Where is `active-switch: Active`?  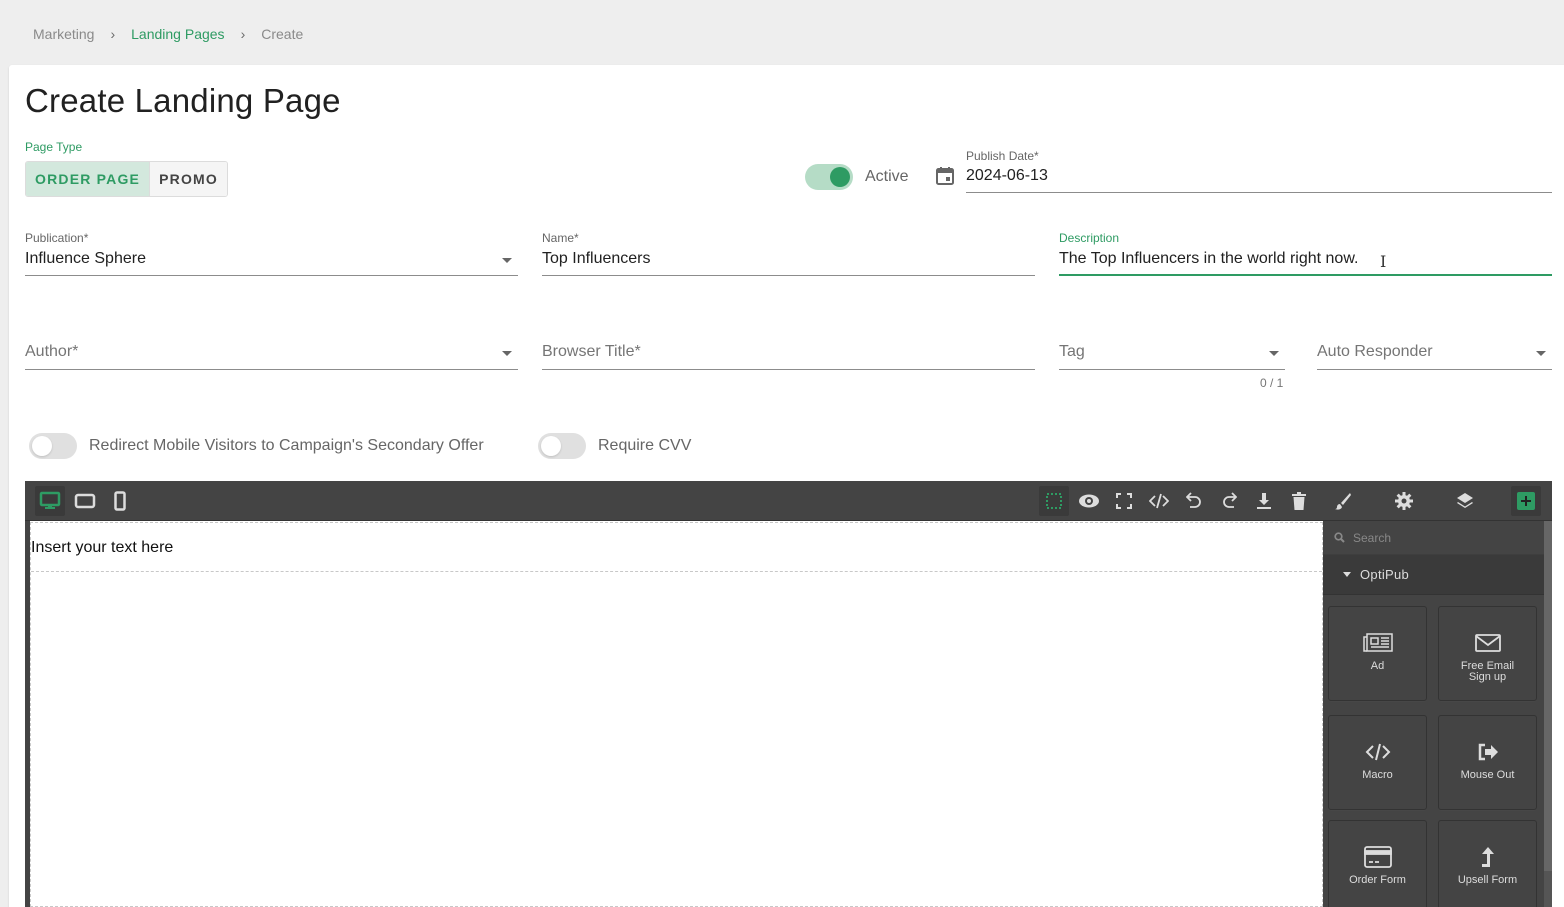 active-switch: Active is located at coordinates (857, 177).